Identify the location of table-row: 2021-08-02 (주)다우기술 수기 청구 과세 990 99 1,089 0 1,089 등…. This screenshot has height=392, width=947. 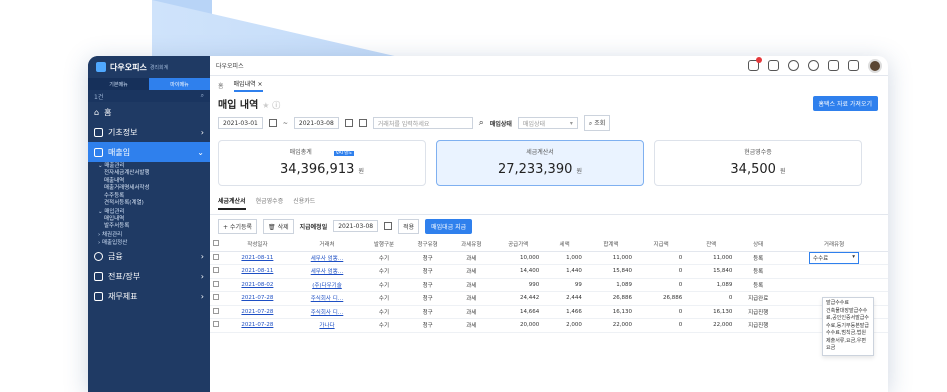
(549, 285).